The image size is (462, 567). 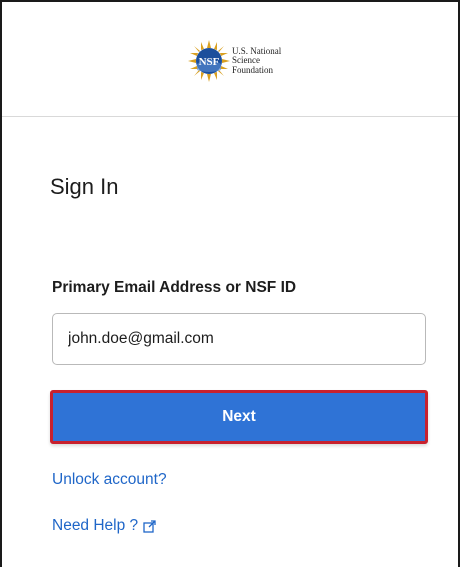 What do you see at coordinates (253, 69) in the screenshot?
I see `logo-line-3: Foundation` at bounding box center [253, 69].